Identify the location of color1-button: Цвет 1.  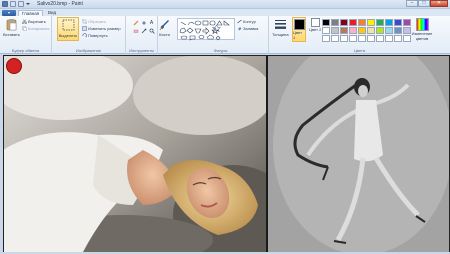
(299, 29).